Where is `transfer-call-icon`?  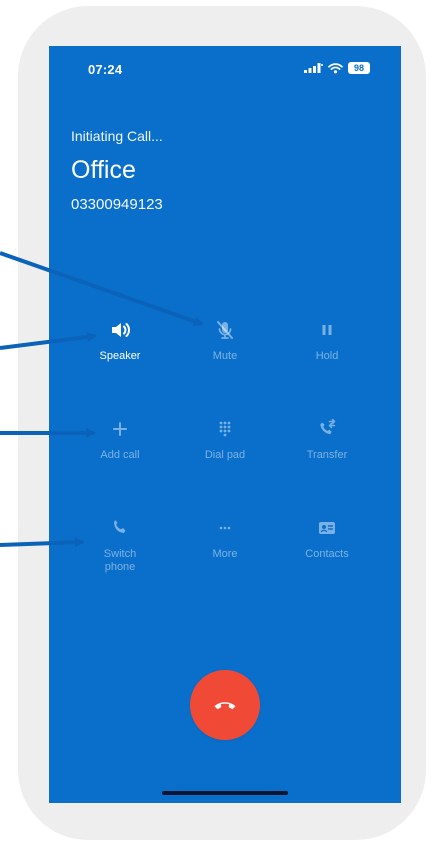 transfer-call-icon is located at coordinates (328, 426).